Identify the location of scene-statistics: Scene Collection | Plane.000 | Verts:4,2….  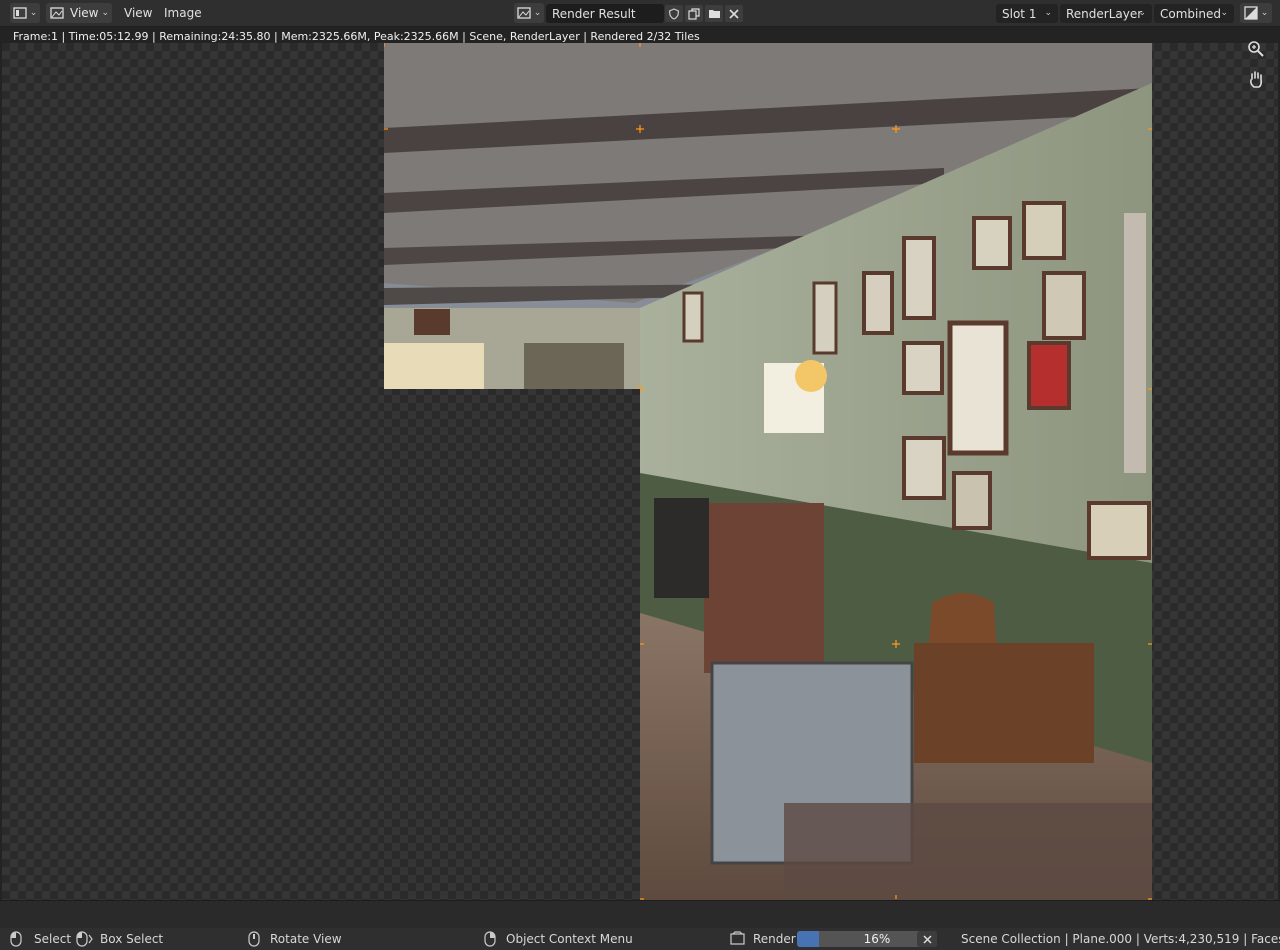
(1120, 939).